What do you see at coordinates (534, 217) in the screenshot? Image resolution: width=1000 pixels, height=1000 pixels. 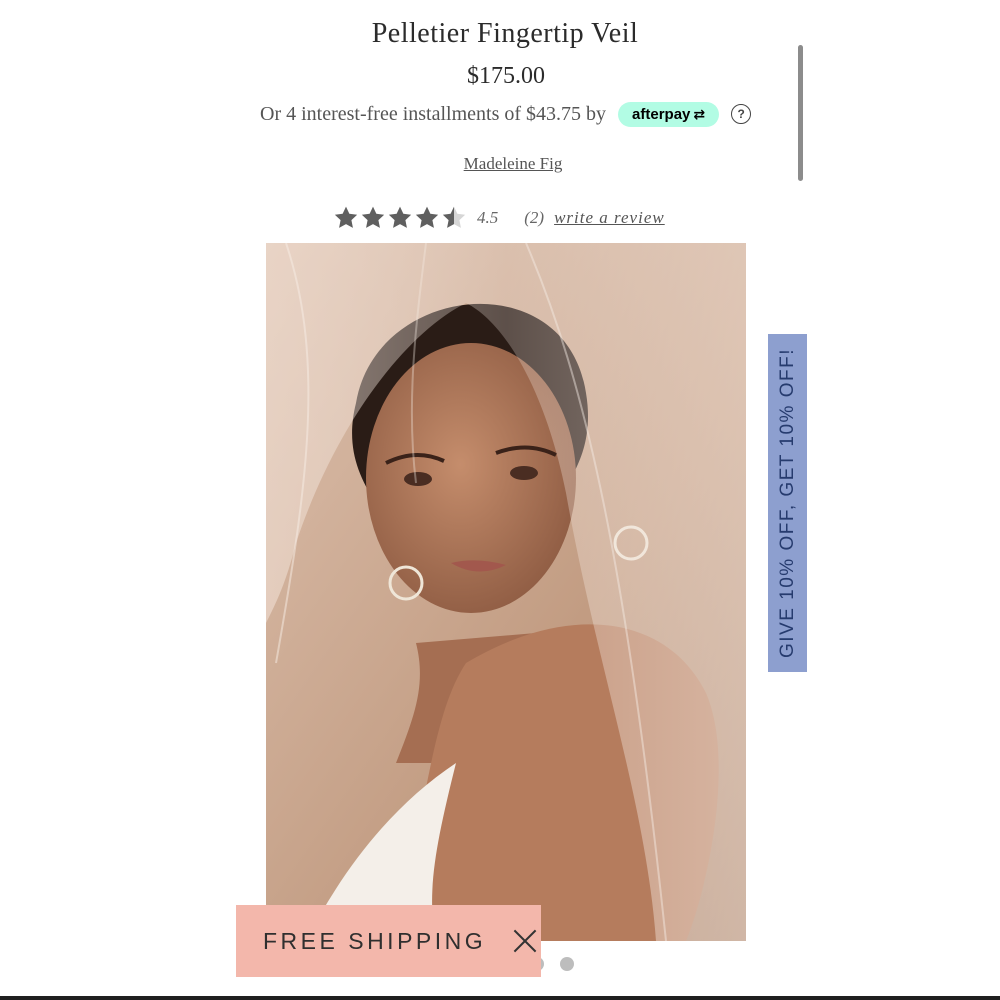 I see `review-count: (2)` at bounding box center [534, 217].